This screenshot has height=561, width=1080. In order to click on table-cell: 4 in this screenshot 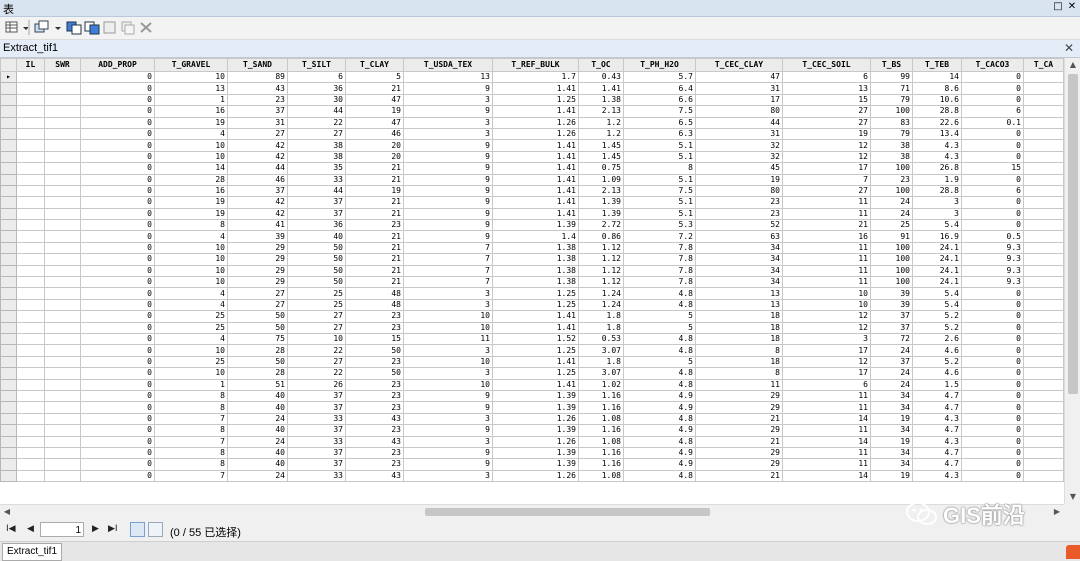, I will do `click(191, 236)`.